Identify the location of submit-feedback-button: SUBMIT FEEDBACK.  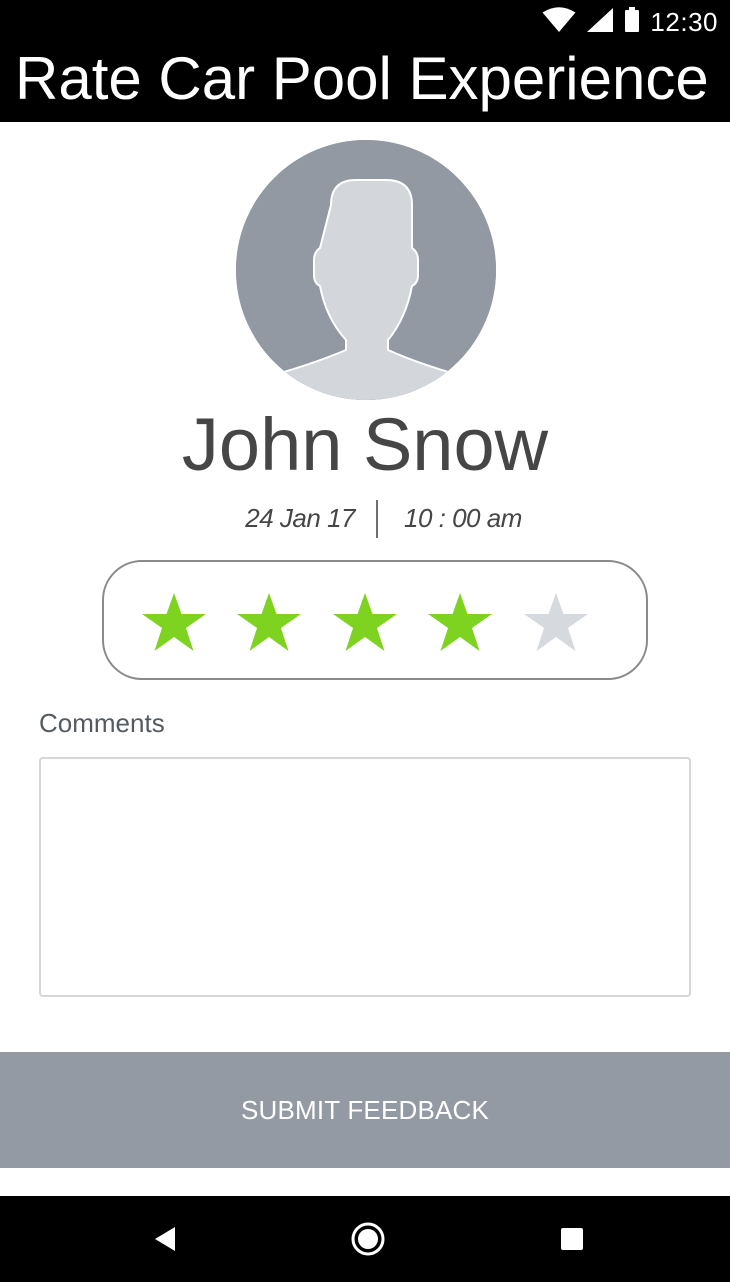
(365, 1110).